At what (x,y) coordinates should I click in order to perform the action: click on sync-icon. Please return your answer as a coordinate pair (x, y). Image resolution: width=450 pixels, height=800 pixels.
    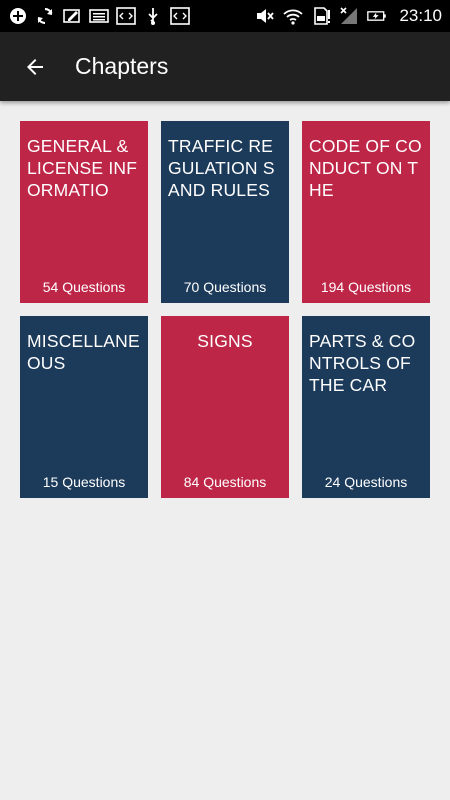
    Looking at the image, I should click on (45, 16).